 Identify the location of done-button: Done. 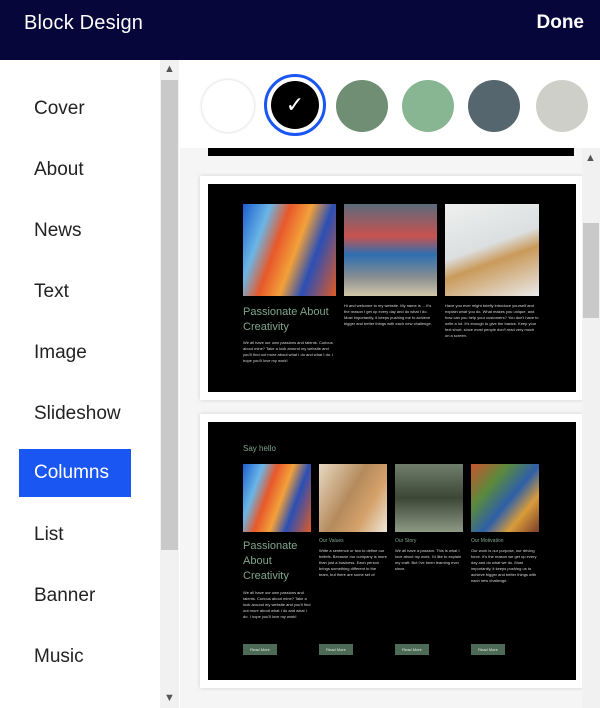
(561, 23).